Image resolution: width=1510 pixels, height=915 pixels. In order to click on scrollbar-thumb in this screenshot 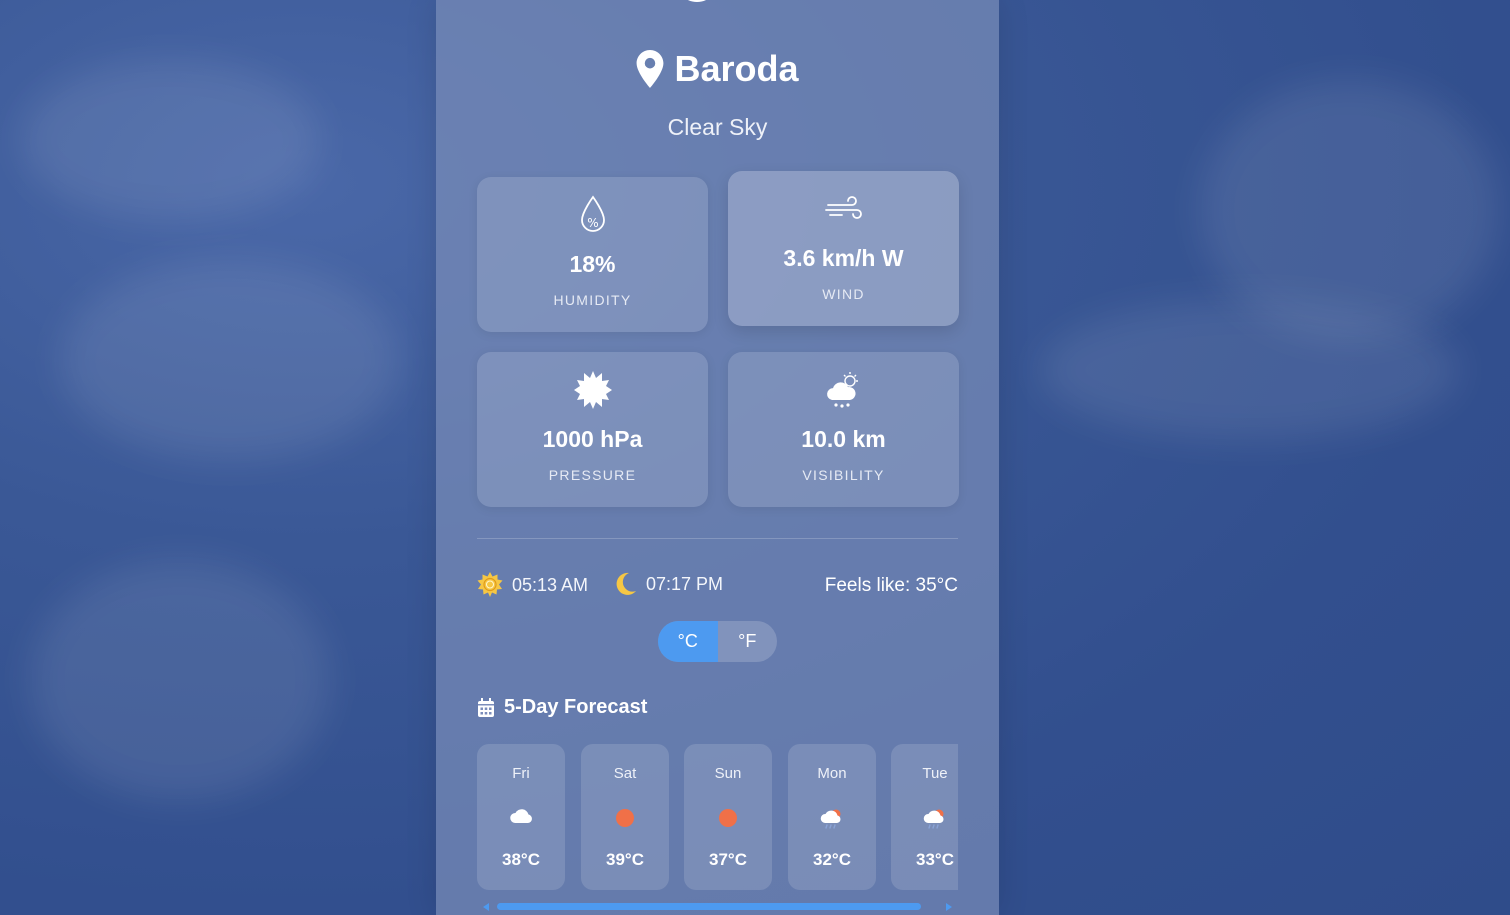, I will do `click(709, 906)`.